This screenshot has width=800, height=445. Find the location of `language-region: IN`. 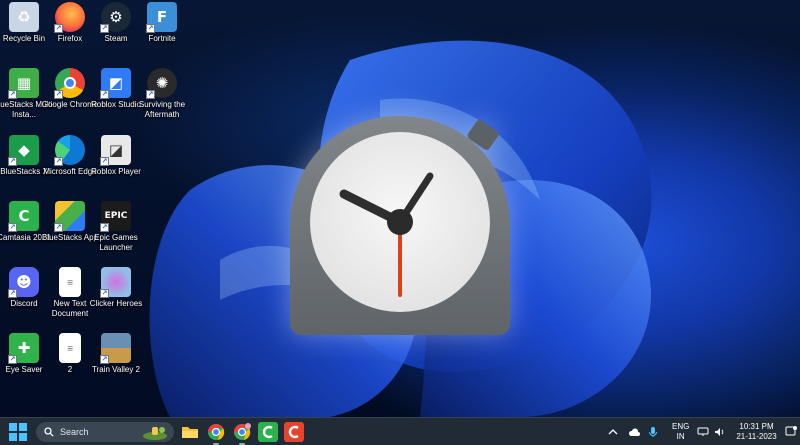

language-region: IN is located at coordinates (680, 436).